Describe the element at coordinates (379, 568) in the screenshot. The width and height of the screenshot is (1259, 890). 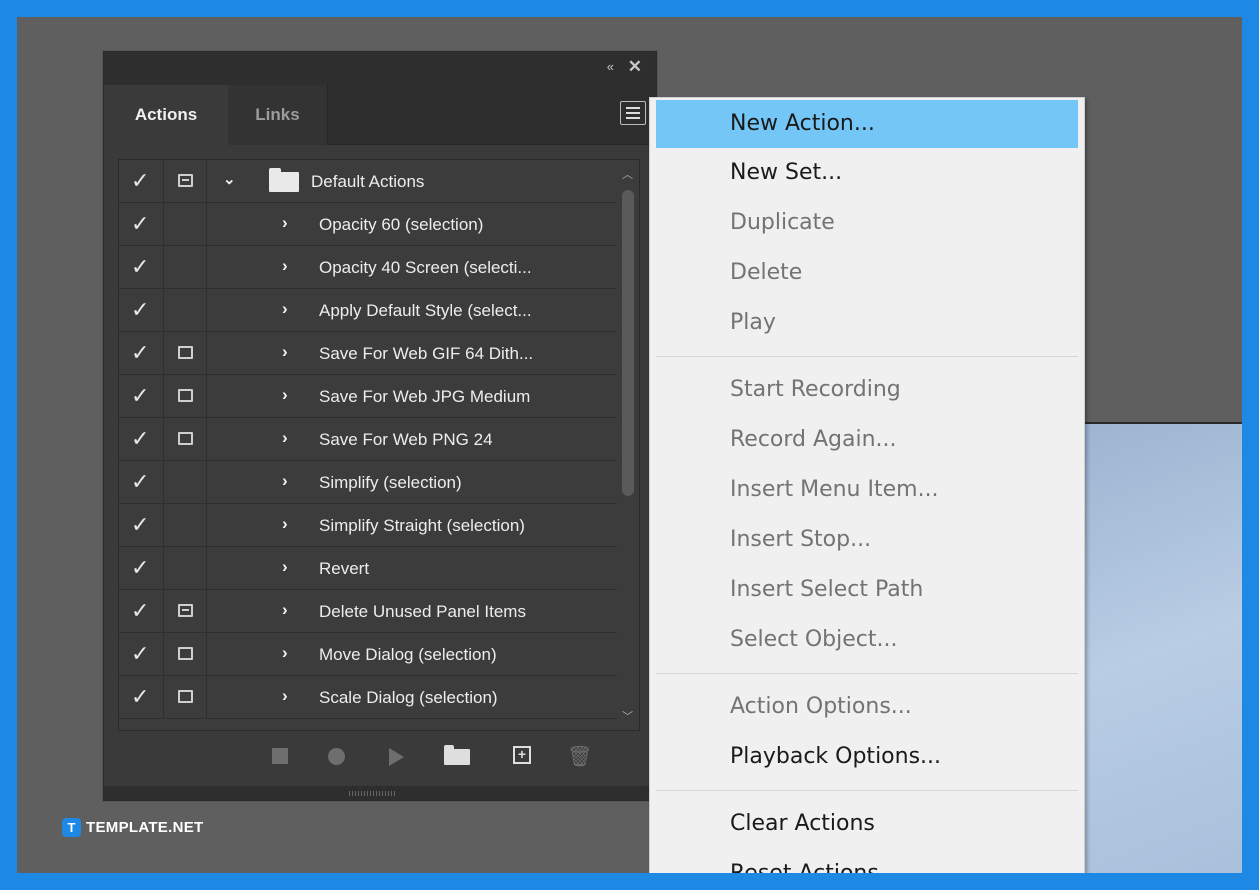
I see `action-row: ✓ › Revert` at that location.